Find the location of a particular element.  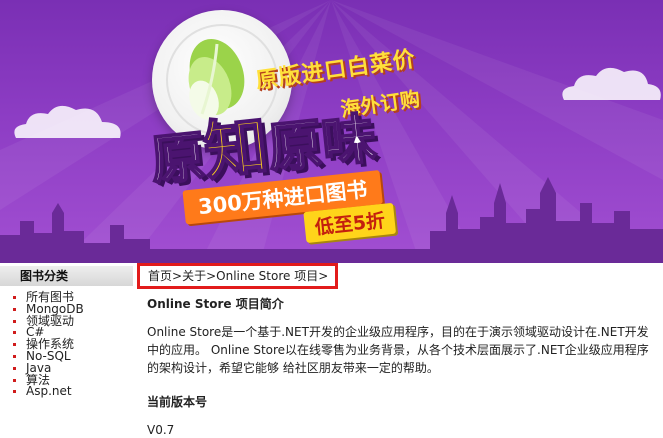

version-heading: 当前版本号 is located at coordinates (177, 402).